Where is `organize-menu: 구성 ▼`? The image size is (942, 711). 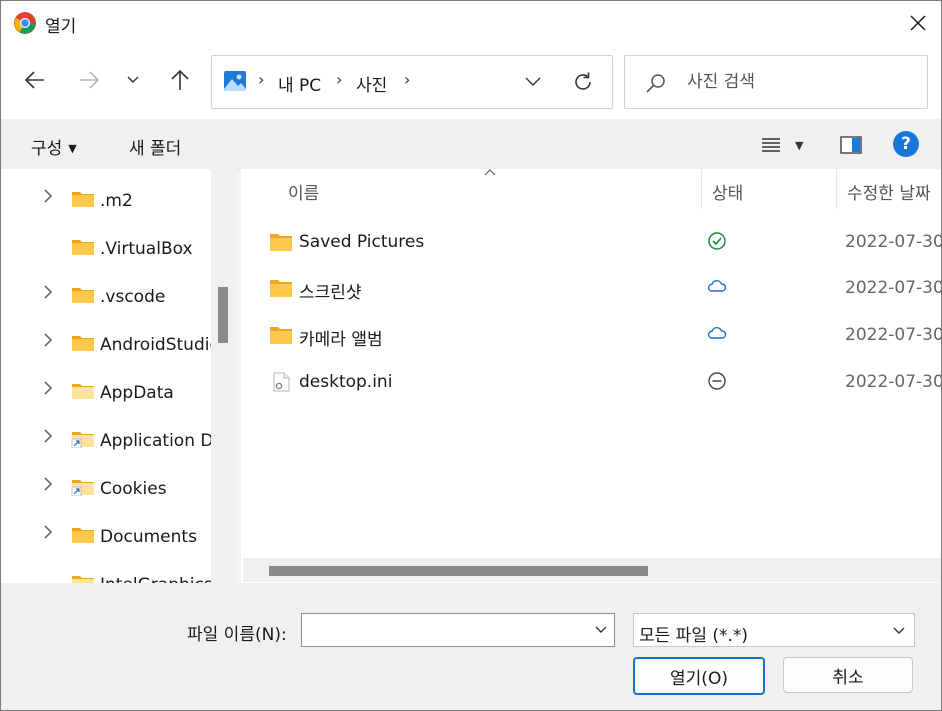
organize-menu: 구성 ▼ is located at coordinates (54, 146).